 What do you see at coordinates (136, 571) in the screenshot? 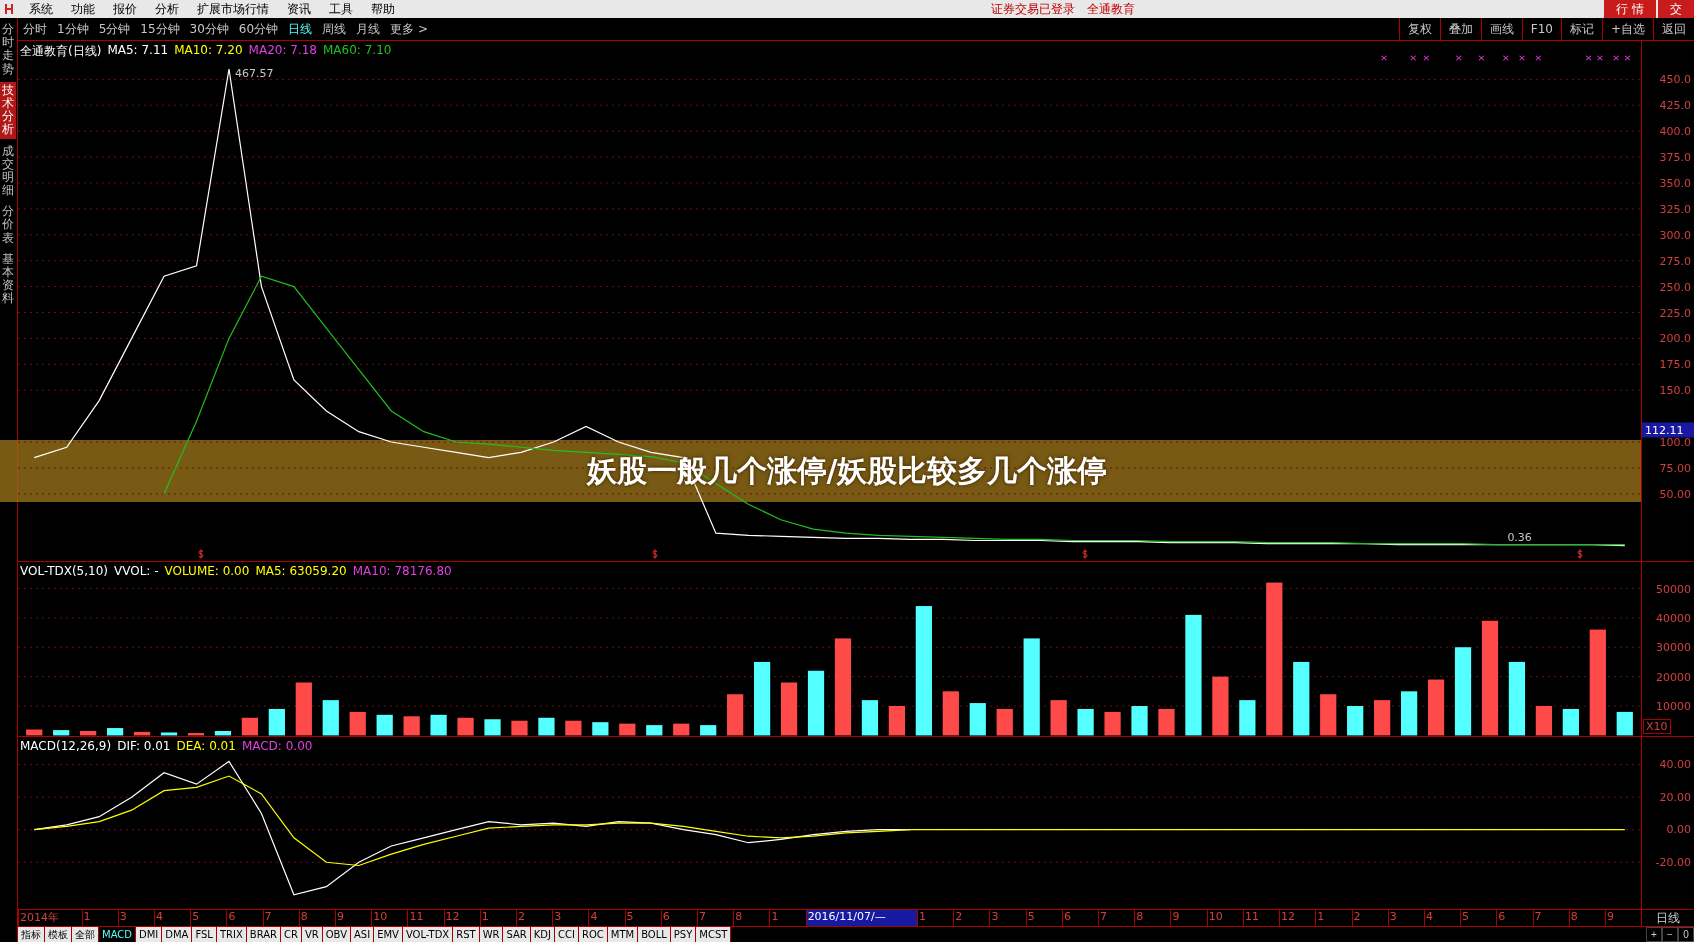
I see `legend-text: VVOL: -` at bounding box center [136, 571].